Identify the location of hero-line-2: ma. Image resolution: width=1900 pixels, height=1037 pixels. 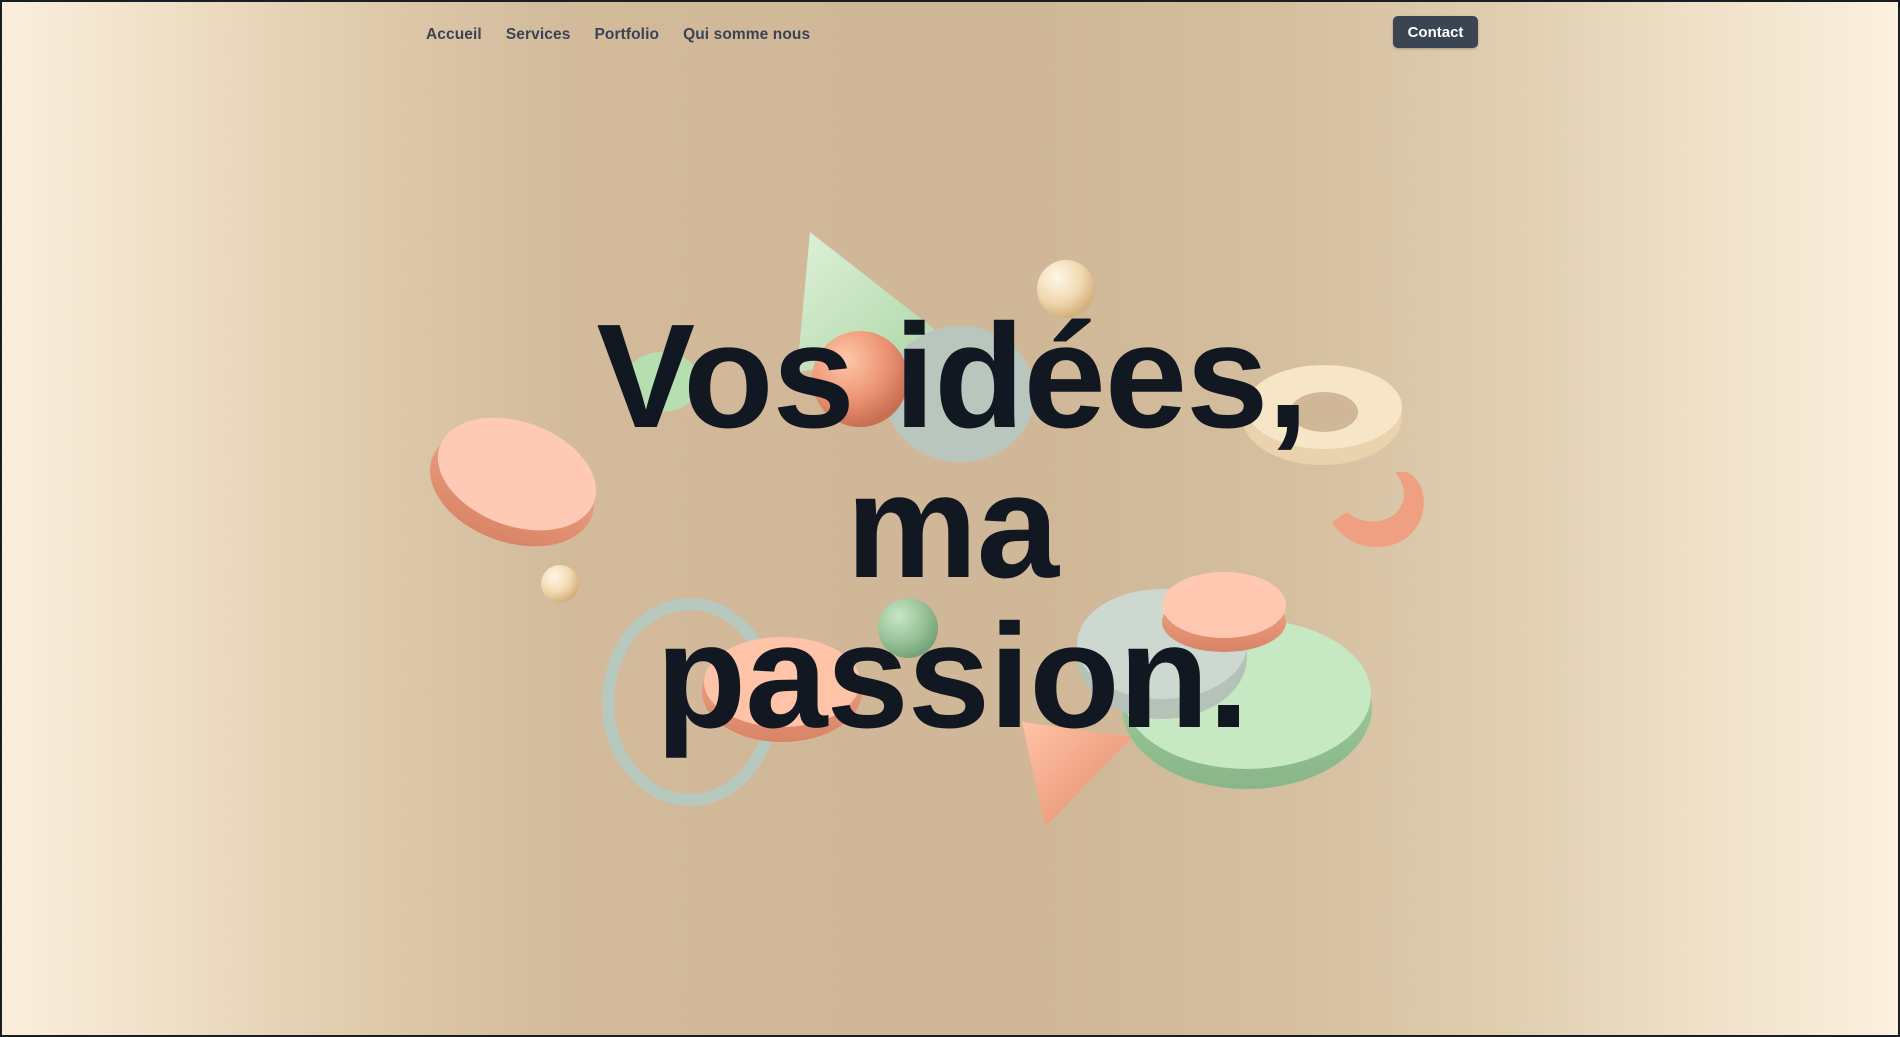
(952, 526).